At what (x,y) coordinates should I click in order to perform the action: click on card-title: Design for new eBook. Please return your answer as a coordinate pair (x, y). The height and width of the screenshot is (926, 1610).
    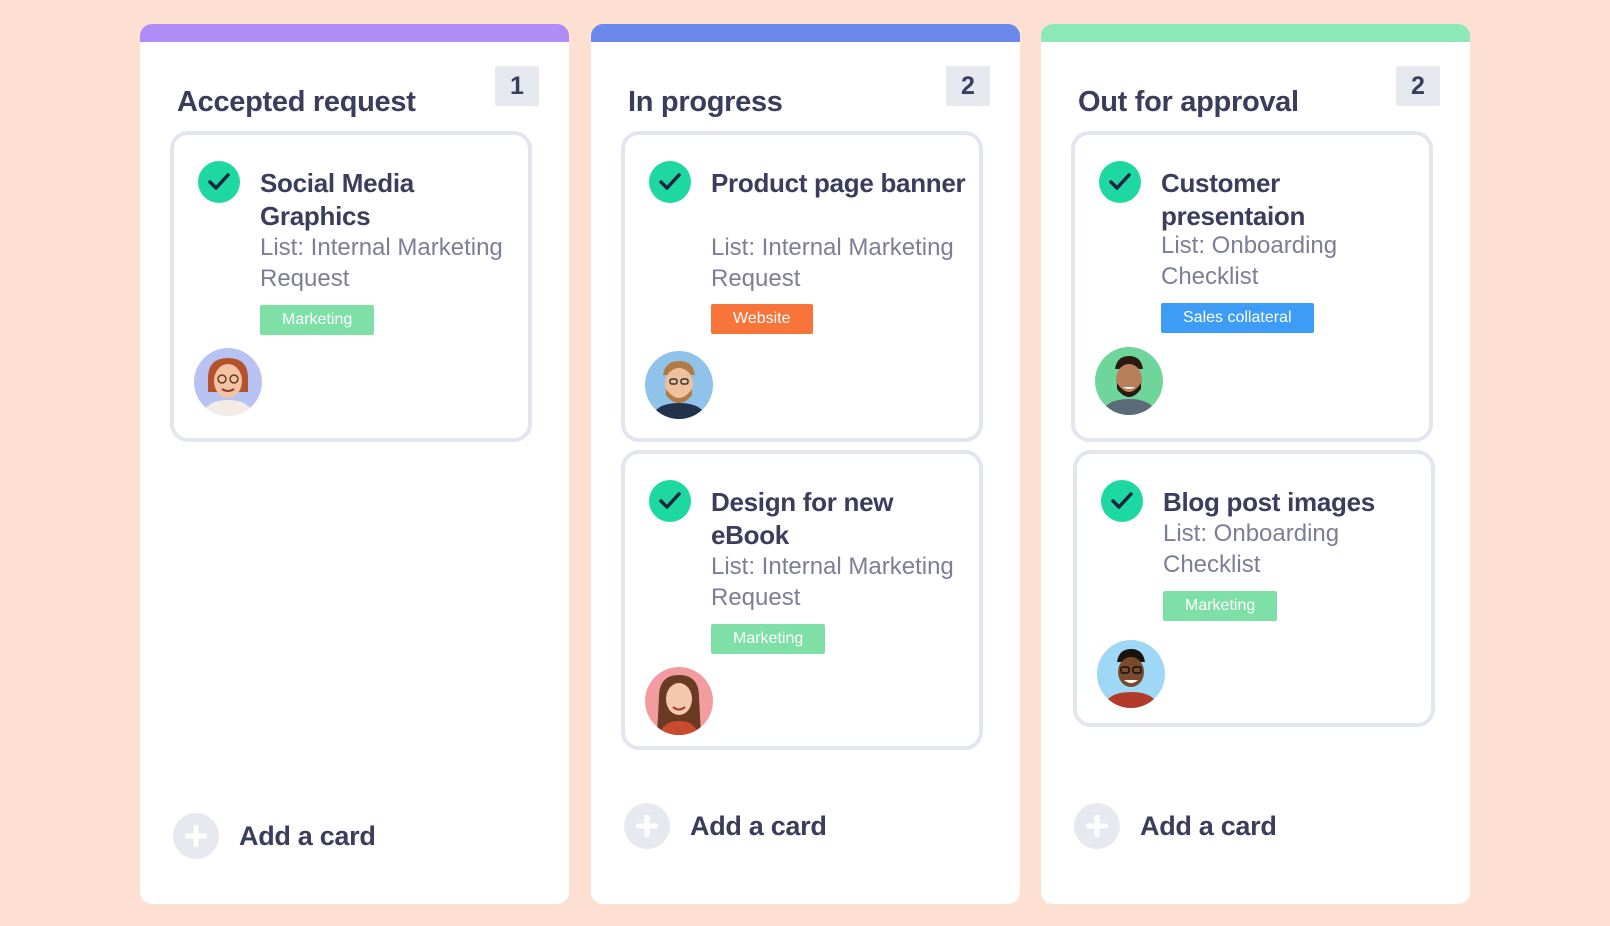
    Looking at the image, I should click on (802, 518).